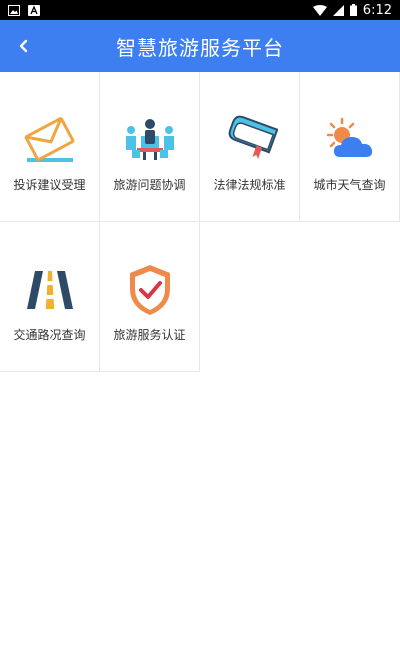  I want to click on wifi-icon, so click(319, 10).